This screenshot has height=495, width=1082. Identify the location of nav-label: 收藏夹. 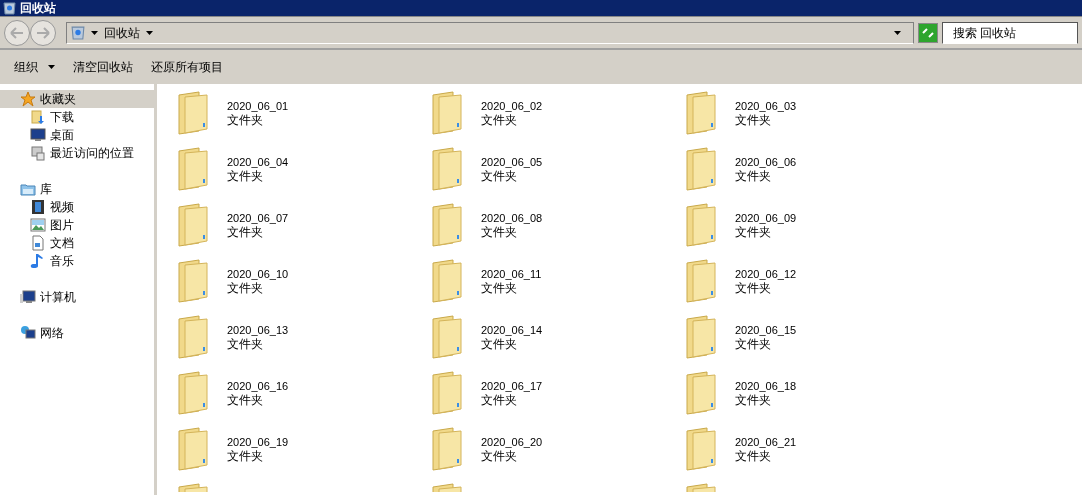
(58, 99).